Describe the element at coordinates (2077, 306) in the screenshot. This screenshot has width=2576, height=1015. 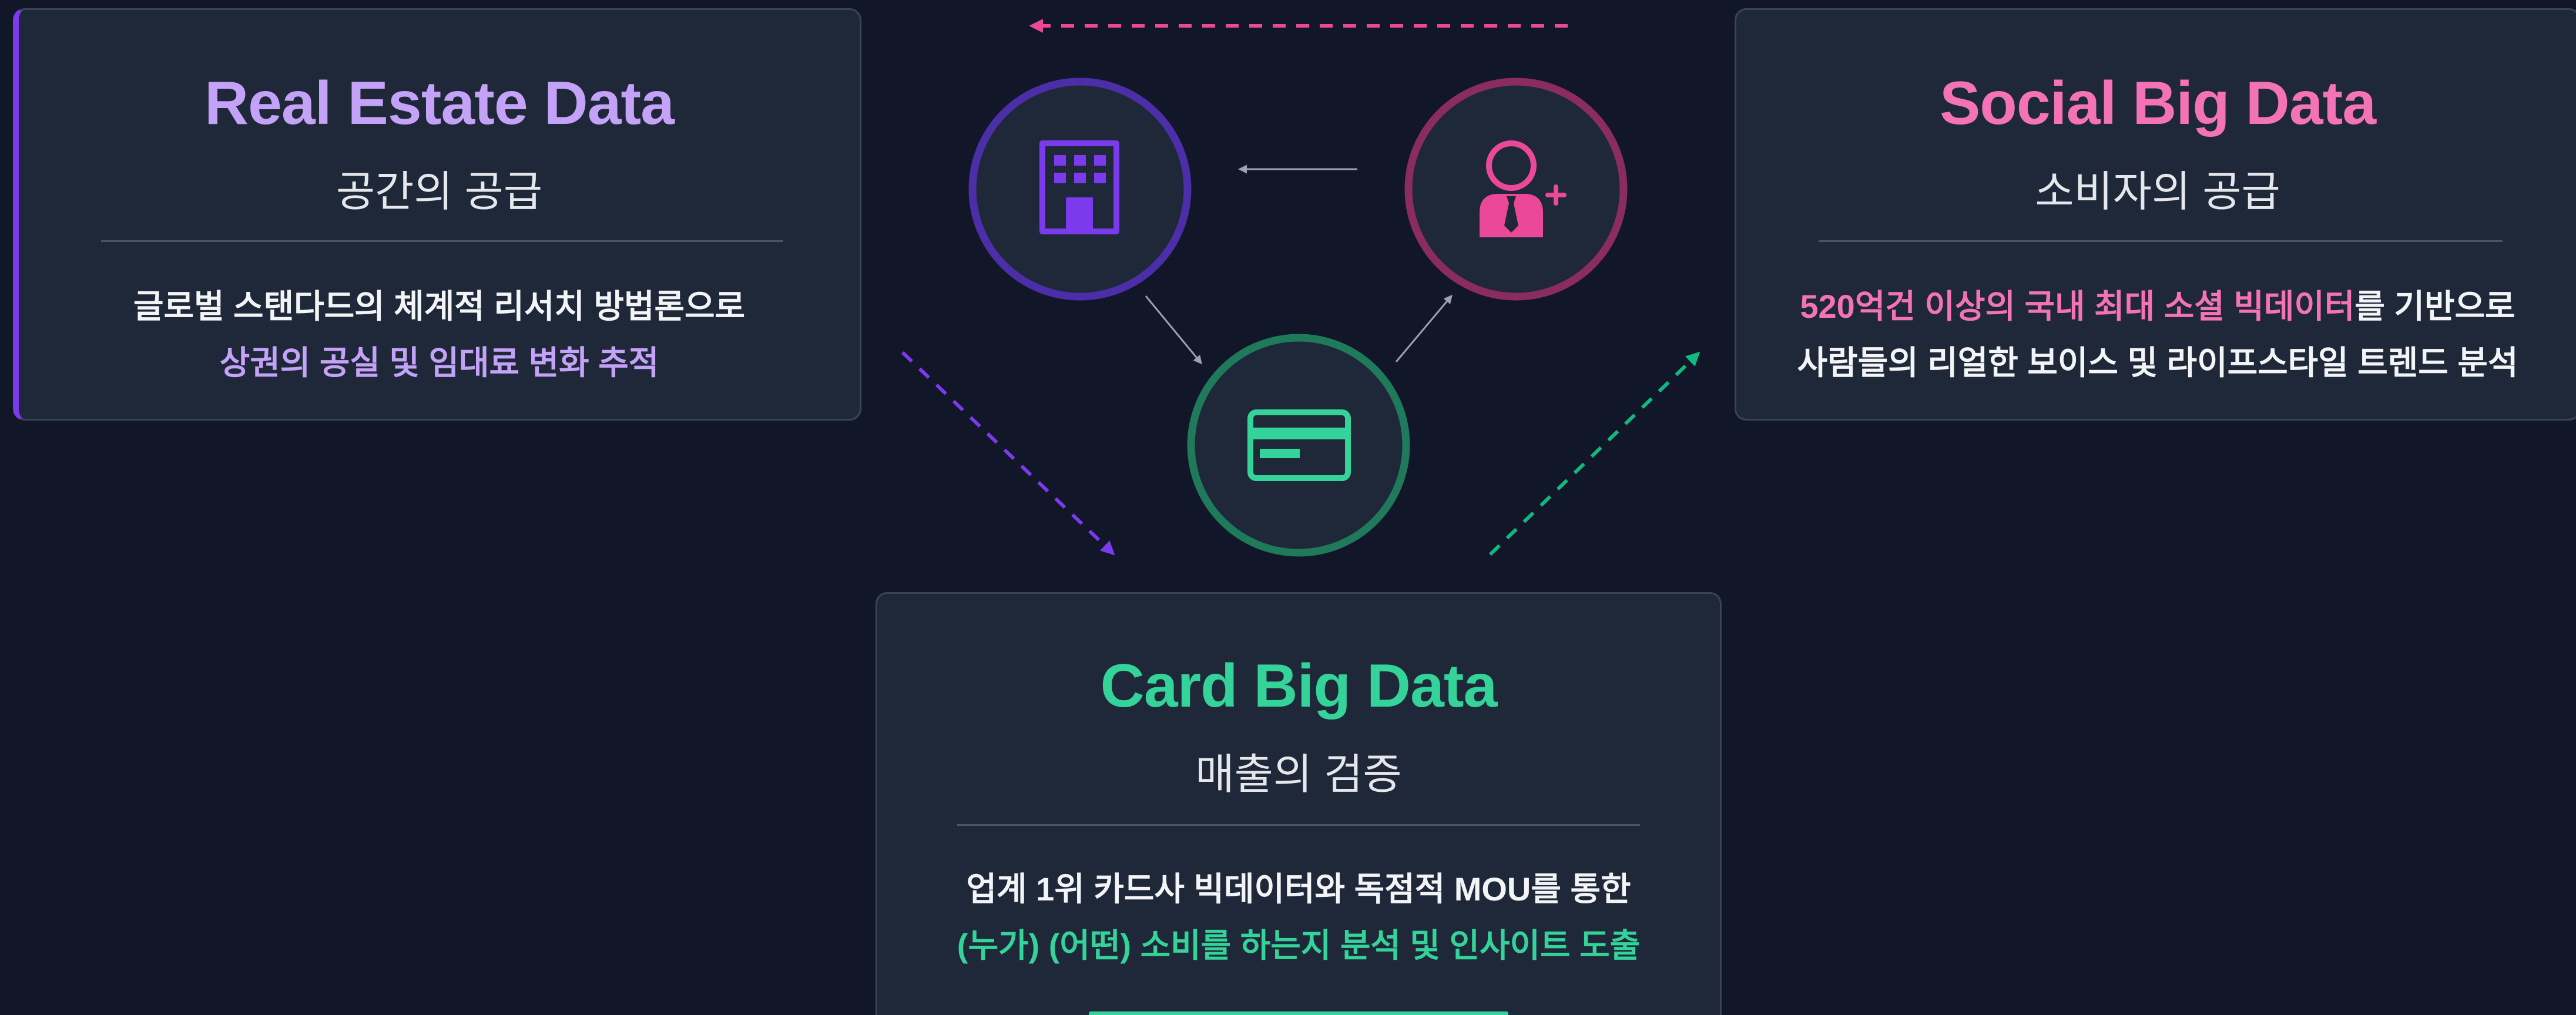
I see `social-highlight-text: 520억건 이상의 국내 최대 소셜 빅데이터` at that location.